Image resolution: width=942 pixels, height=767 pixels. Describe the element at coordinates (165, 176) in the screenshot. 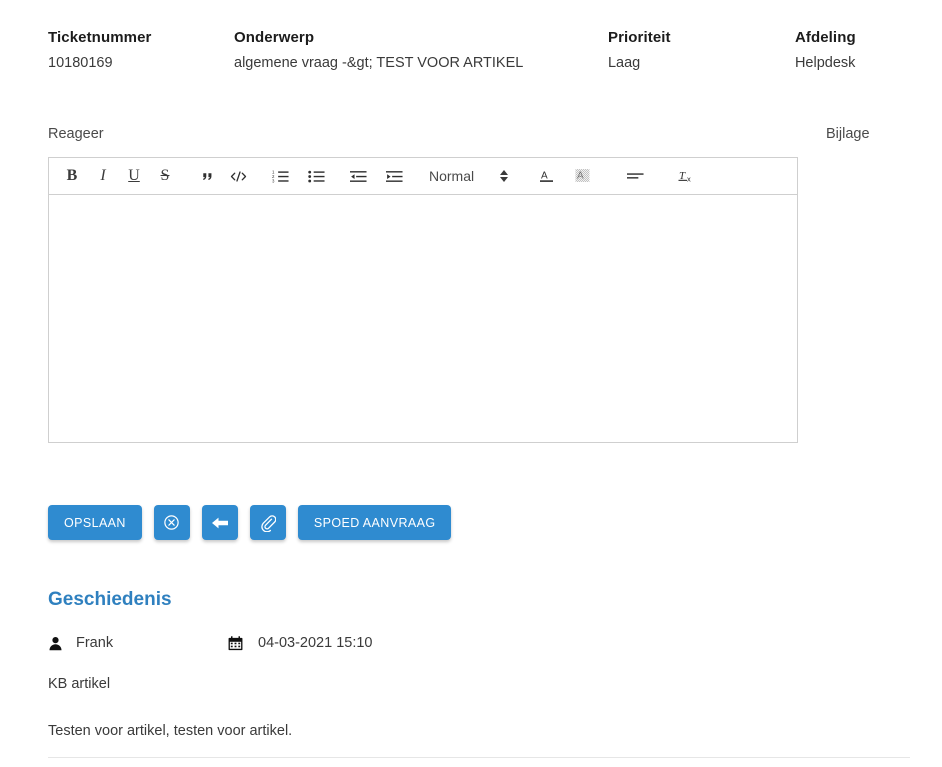

I see `strikethrough-icon: S` at that location.